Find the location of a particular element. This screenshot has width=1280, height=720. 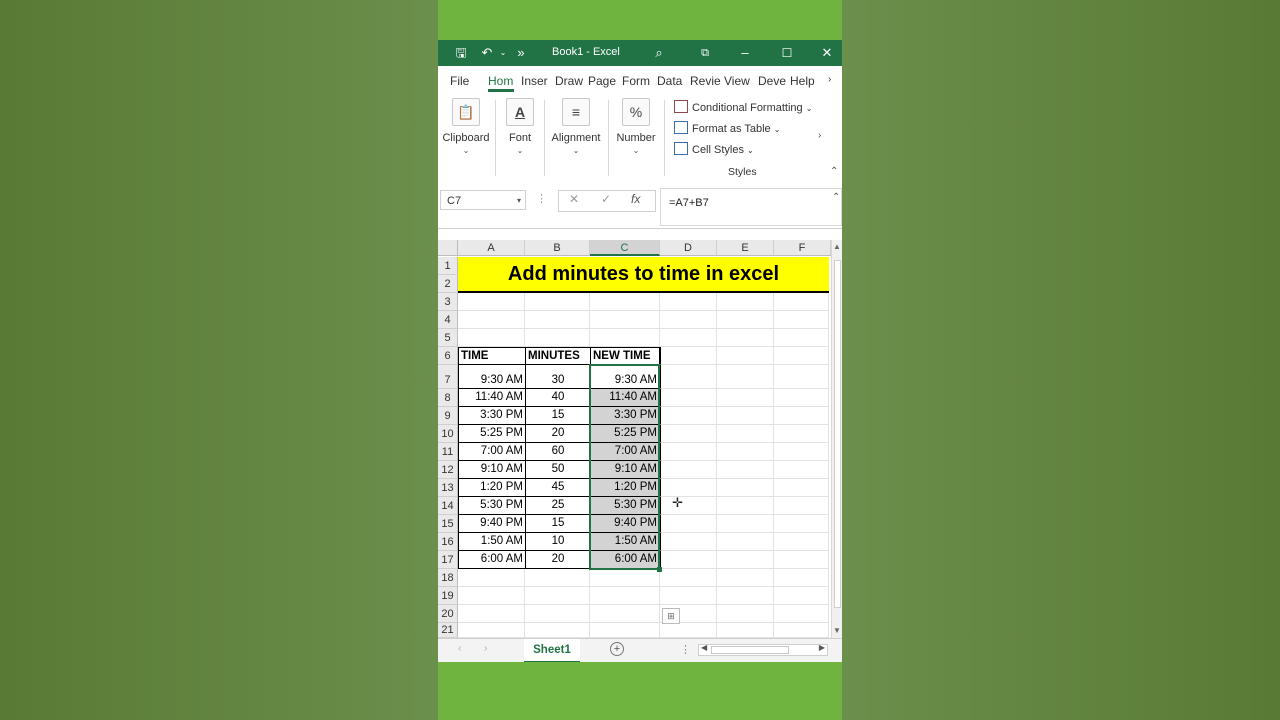

minutes-cell: 30 is located at coordinates (557, 377).